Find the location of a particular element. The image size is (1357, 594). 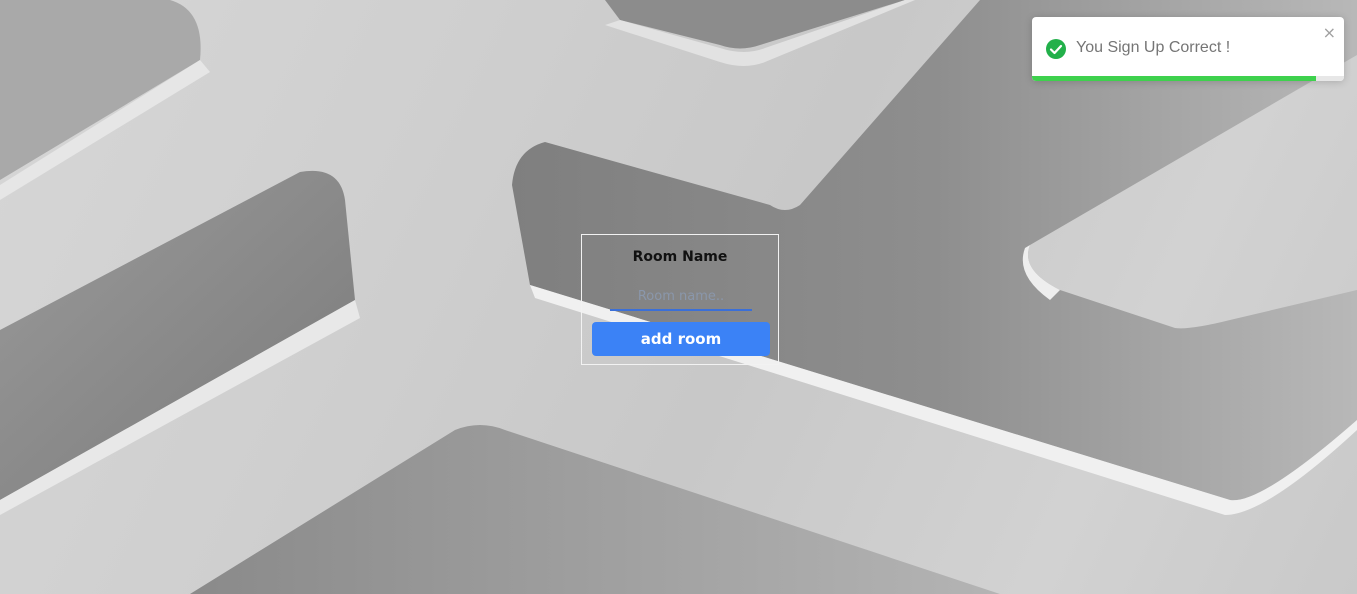

success-toast: You Sign Up Correct ! × is located at coordinates (1188, 49).